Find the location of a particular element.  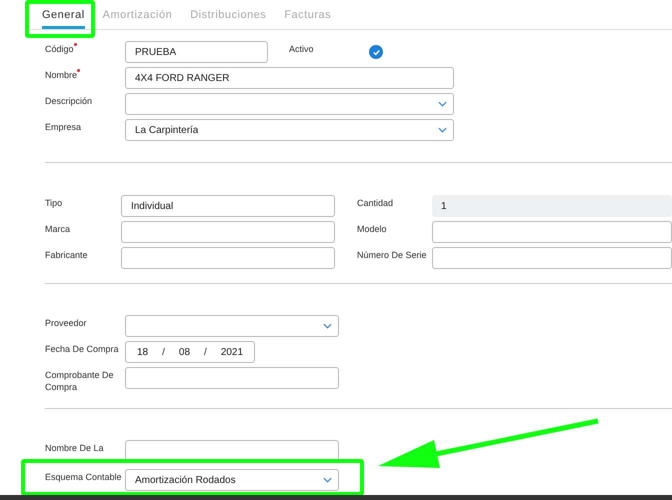

field-label: Empresa is located at coordinates (63, 127).